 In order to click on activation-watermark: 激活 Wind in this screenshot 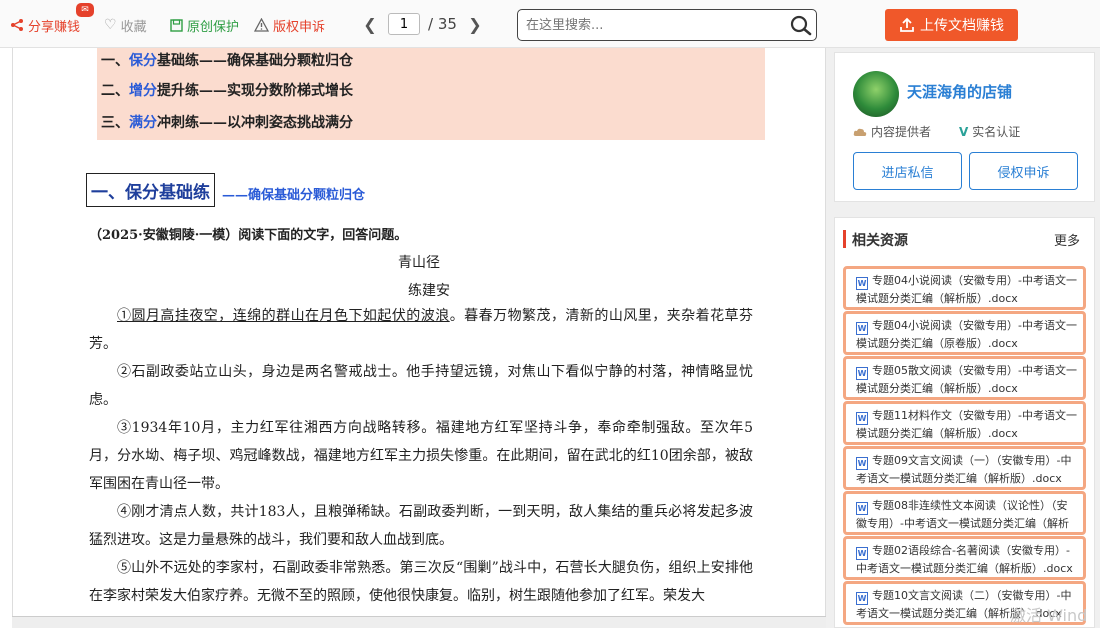, I will do `click(1049, 615)`.